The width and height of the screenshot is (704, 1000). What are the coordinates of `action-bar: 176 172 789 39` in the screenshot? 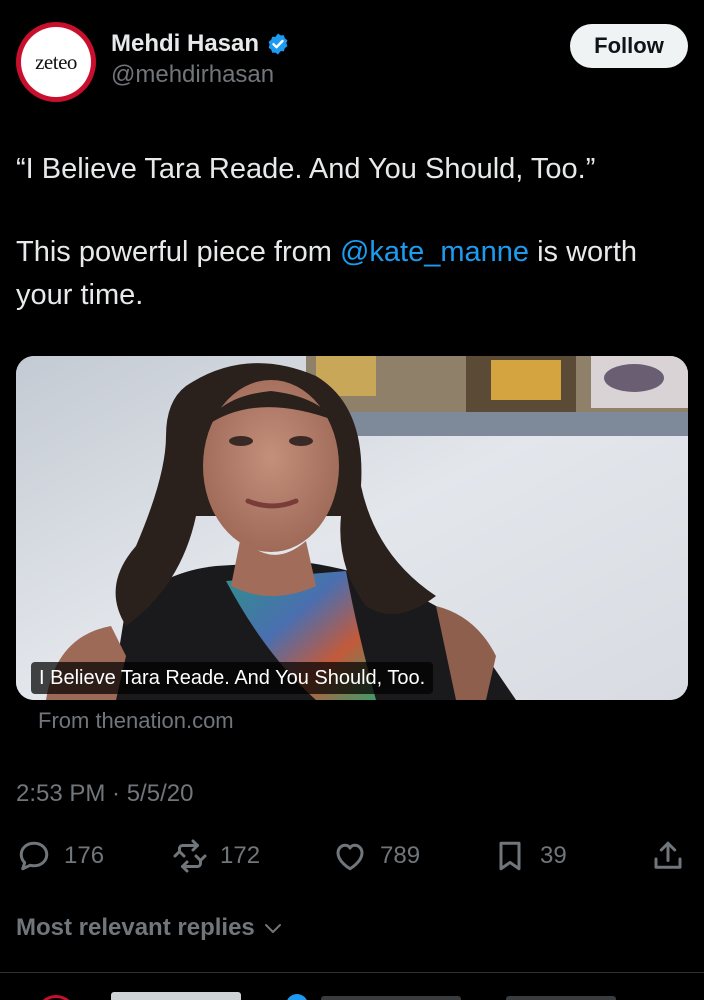 It's located at (352, 856).